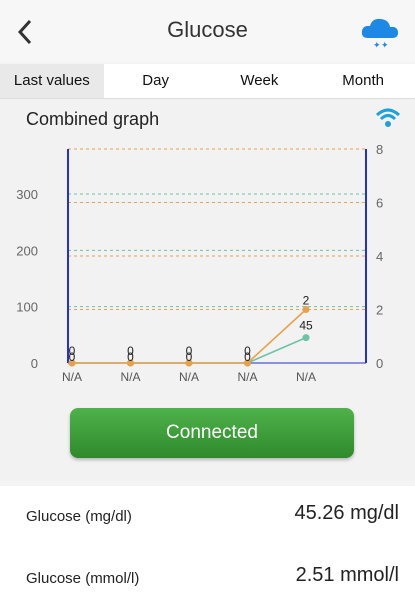 This screenshot has width=415, height=610. What do you see at coordinates (346, 513) in the screenshot?
I see `reading-mgdl-value: 45.26 mg/dl` at bounding box center [346, 513].